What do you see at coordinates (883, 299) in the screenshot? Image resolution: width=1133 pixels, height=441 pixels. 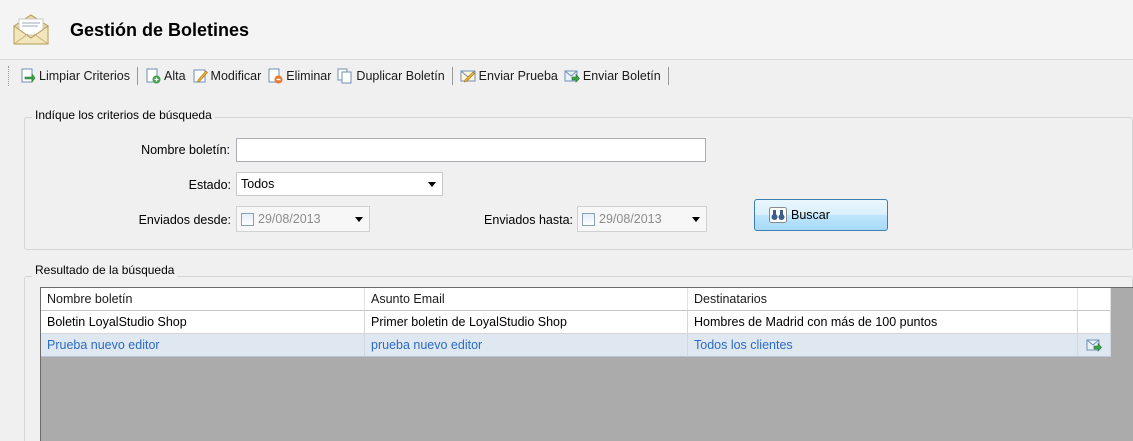 I see `column-header-recipients: Destinatarios` at bounding box center [883, 299].